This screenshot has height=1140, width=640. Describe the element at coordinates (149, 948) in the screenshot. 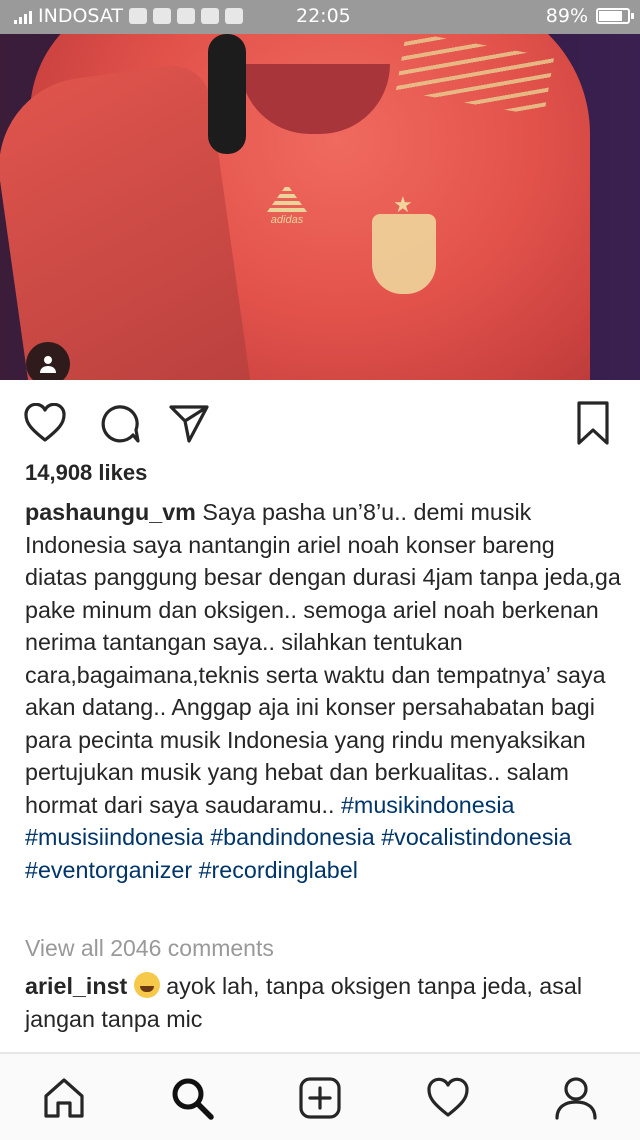

I see `view-all-comments-link: View all 2046 comments` at that location.